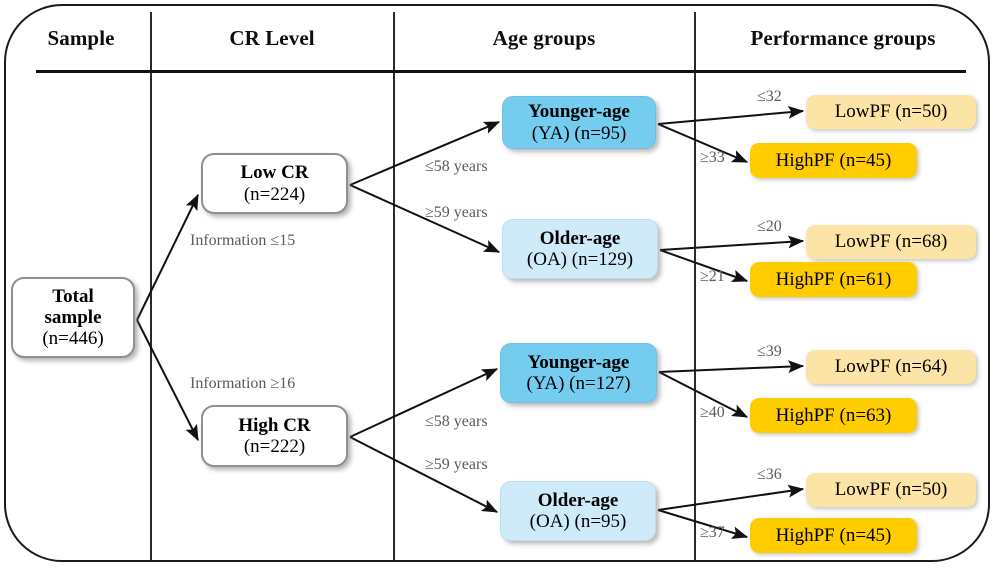  Describe the element at coordinates (274, 173) in the screenshot. I see `low-cr-label: Low CR` at that location.